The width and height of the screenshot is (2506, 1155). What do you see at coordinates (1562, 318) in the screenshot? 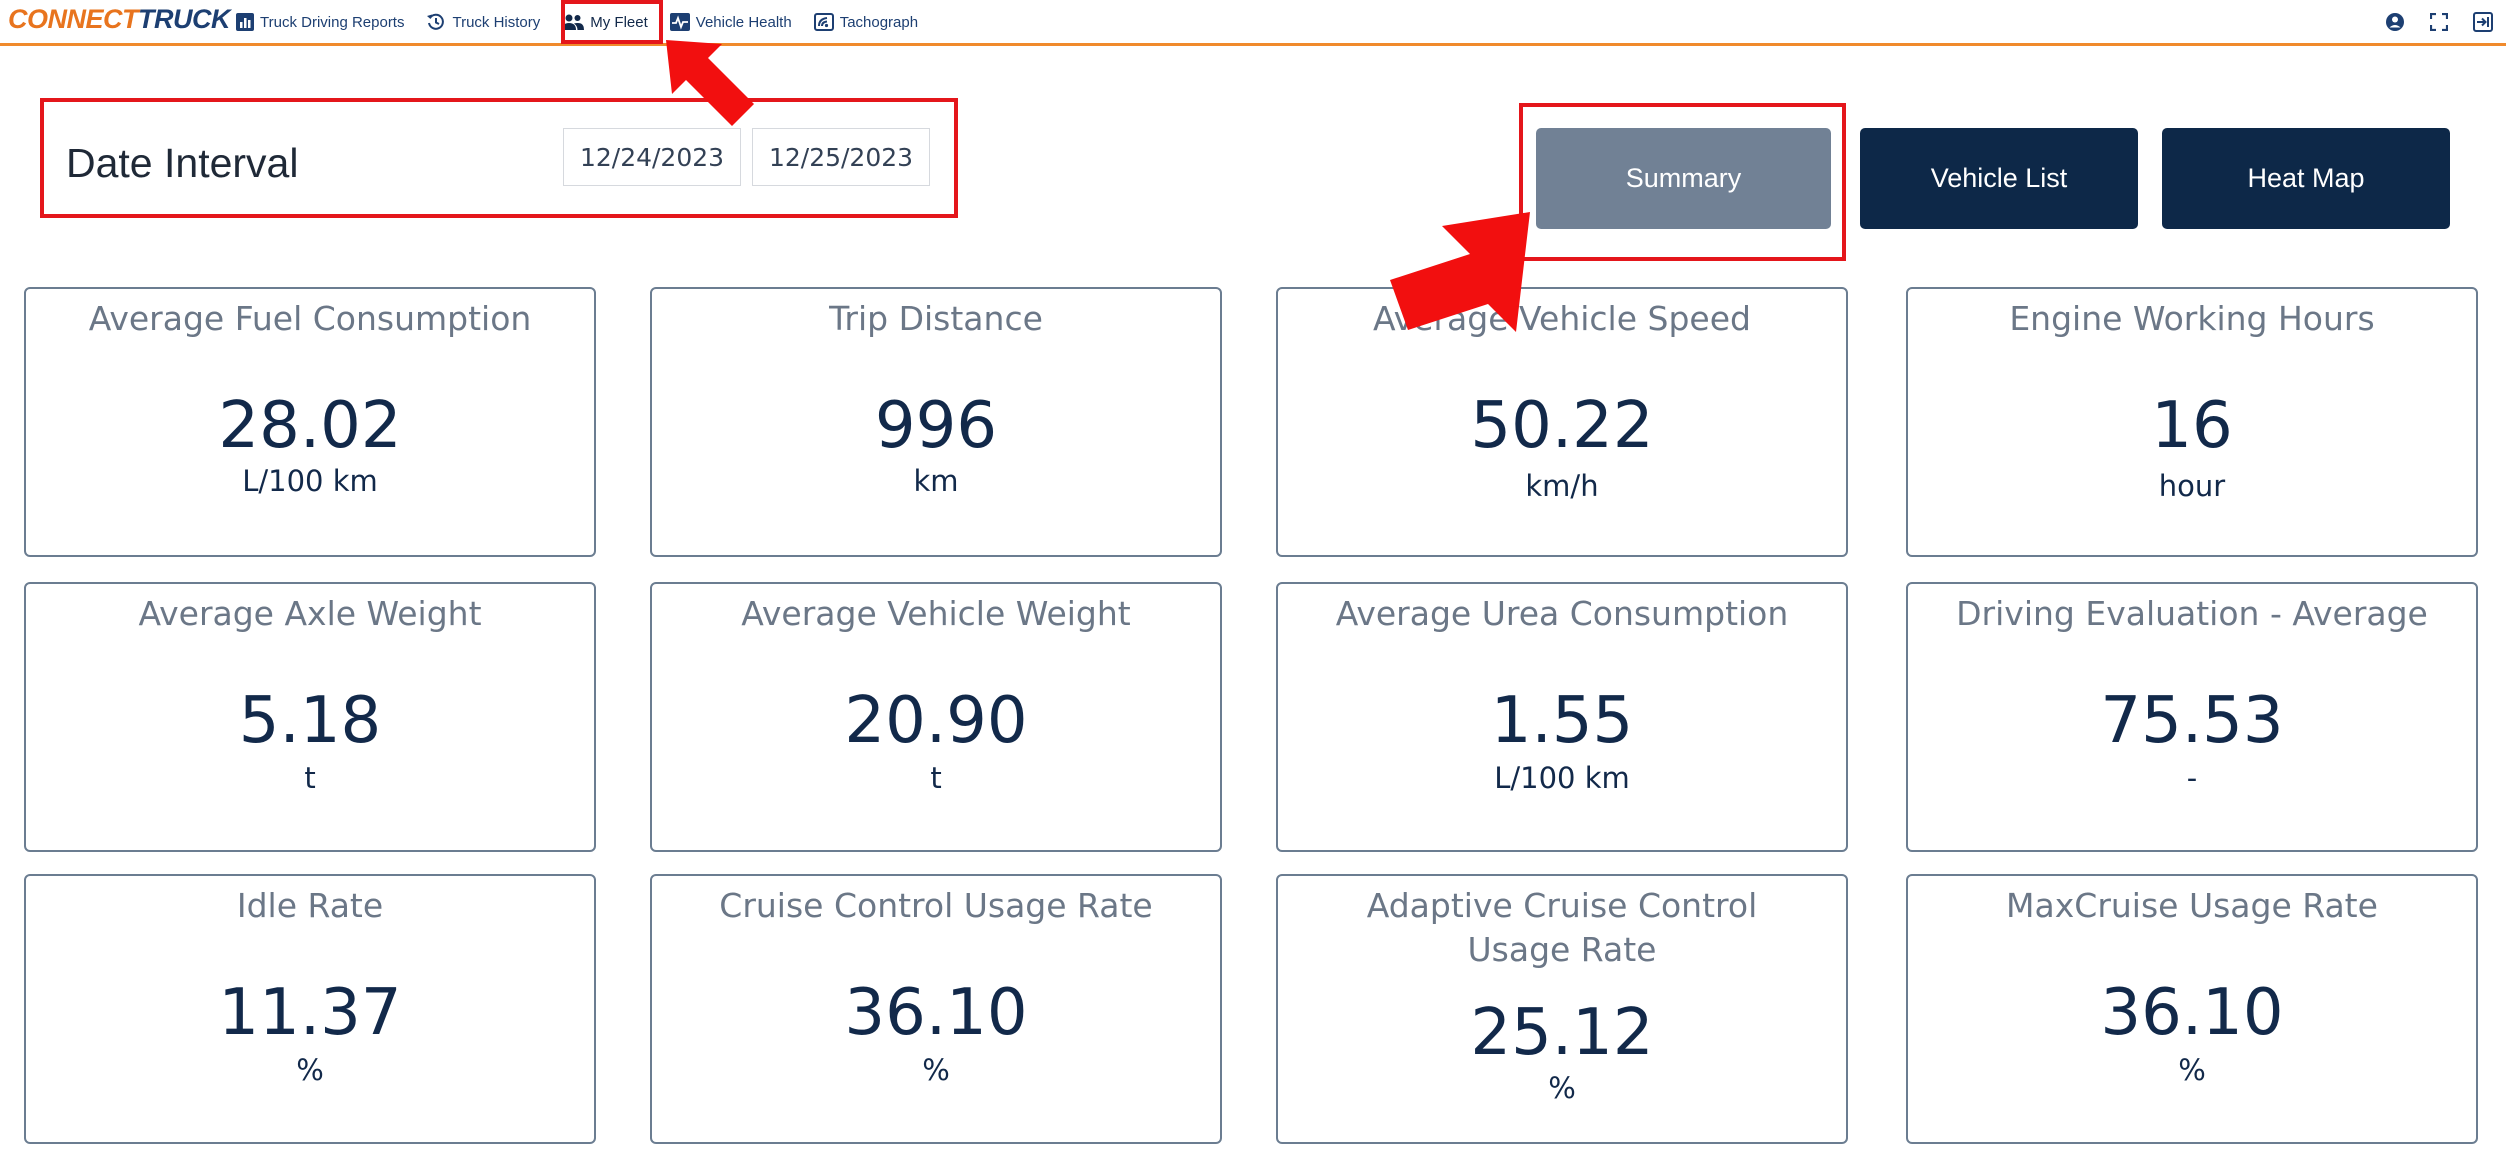
I see `metric-title: Average Vehicle Speed` at bounding box center [1562, 318].